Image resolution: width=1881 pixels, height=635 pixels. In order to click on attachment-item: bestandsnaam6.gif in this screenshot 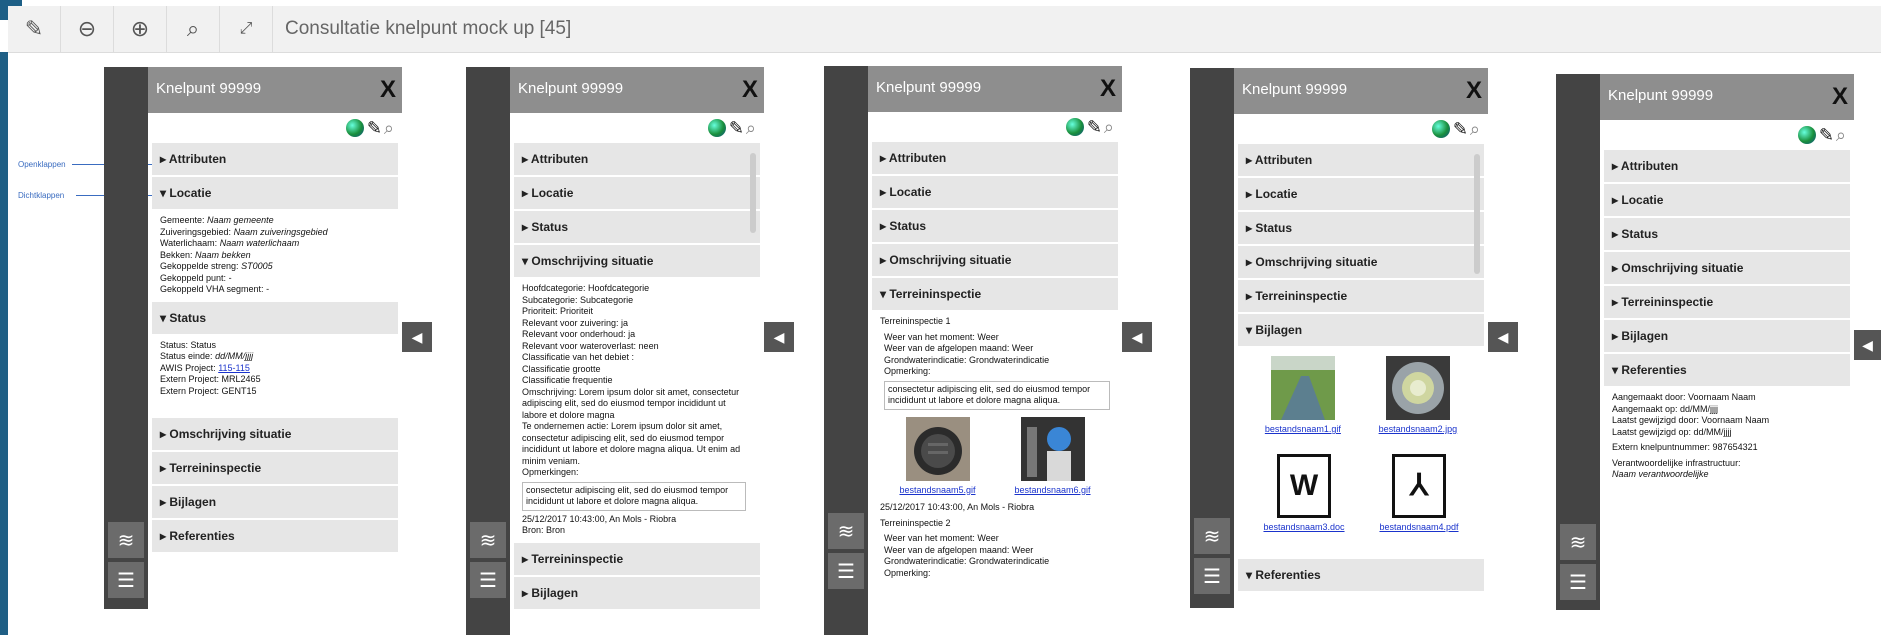, I will do `click(1052, 456)`.